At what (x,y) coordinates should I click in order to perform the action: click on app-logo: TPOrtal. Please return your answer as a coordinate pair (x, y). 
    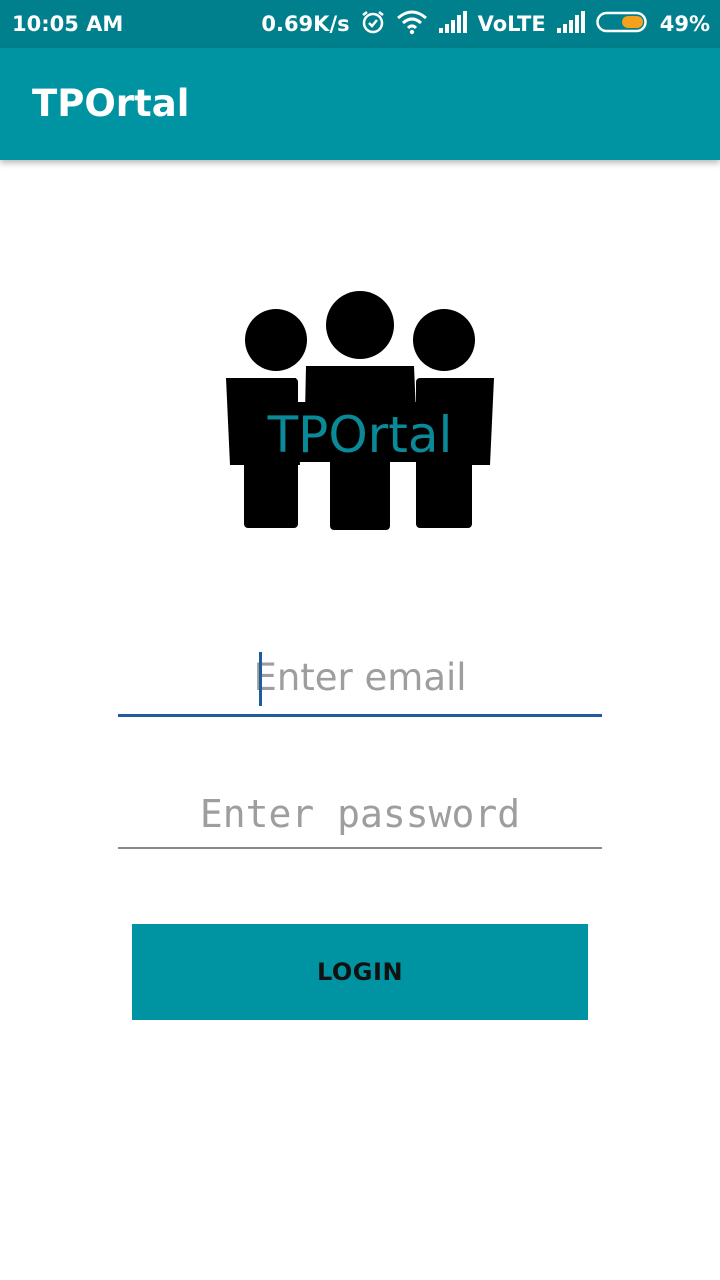
    Looking at the image, I should click on (360, 412).